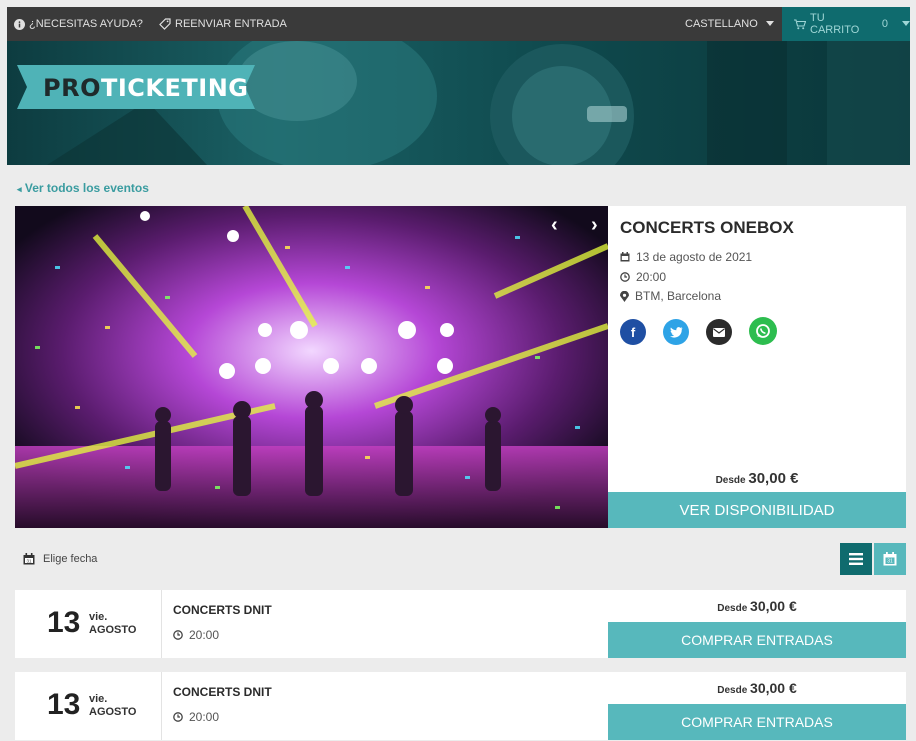  What do you see at coordinates (884, 24) in the screenshot?
I see `cart-count: 0` at bounding box center [884, 24].